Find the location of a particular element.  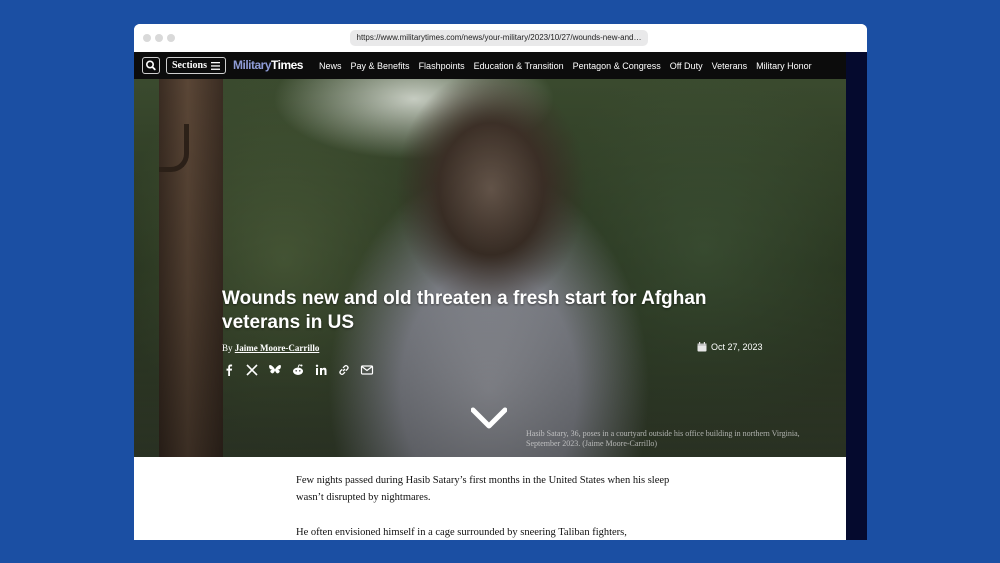

nav-link-pentagon-congress: Pentagon & Congress is located at coordinates (617, 66).